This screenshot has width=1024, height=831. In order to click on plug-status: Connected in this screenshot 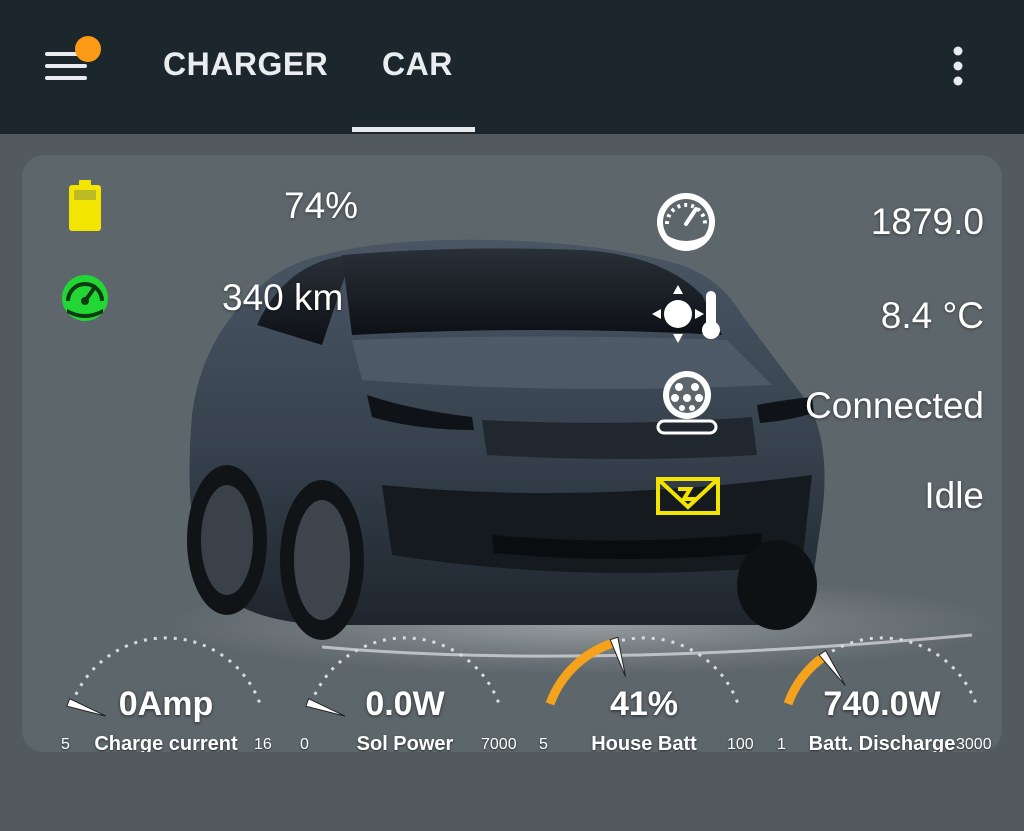, I will do `click(894, 405)`.